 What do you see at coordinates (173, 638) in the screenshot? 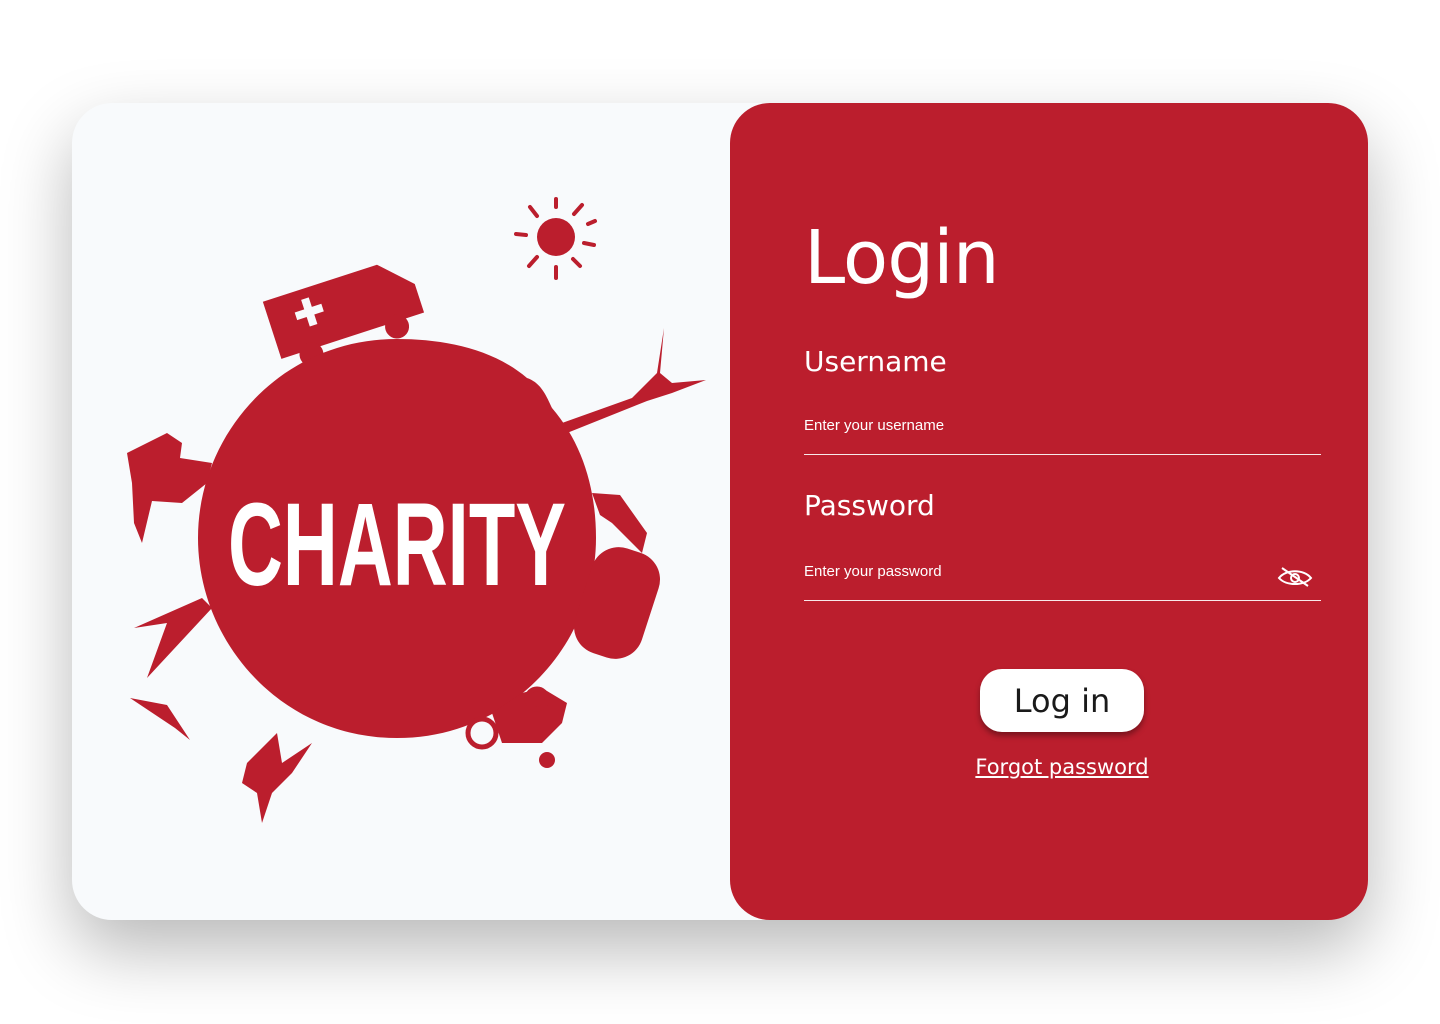
I see `fern-icon` at bounding box center [173, 638].